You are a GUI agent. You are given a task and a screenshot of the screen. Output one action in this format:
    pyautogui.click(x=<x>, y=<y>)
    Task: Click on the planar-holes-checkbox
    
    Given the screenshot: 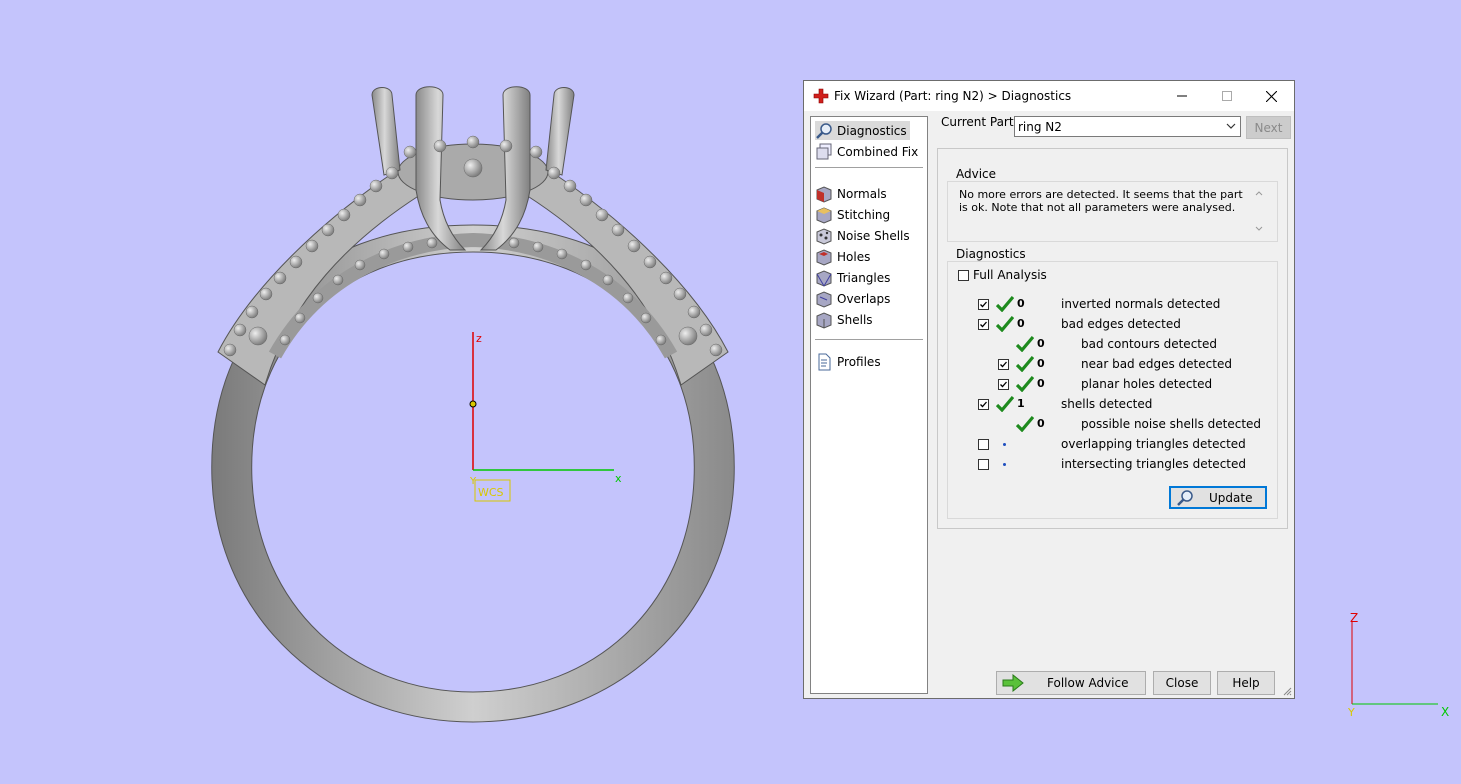 What is the action you would take?
    pyautogui.click(x=1003, y=384)
    